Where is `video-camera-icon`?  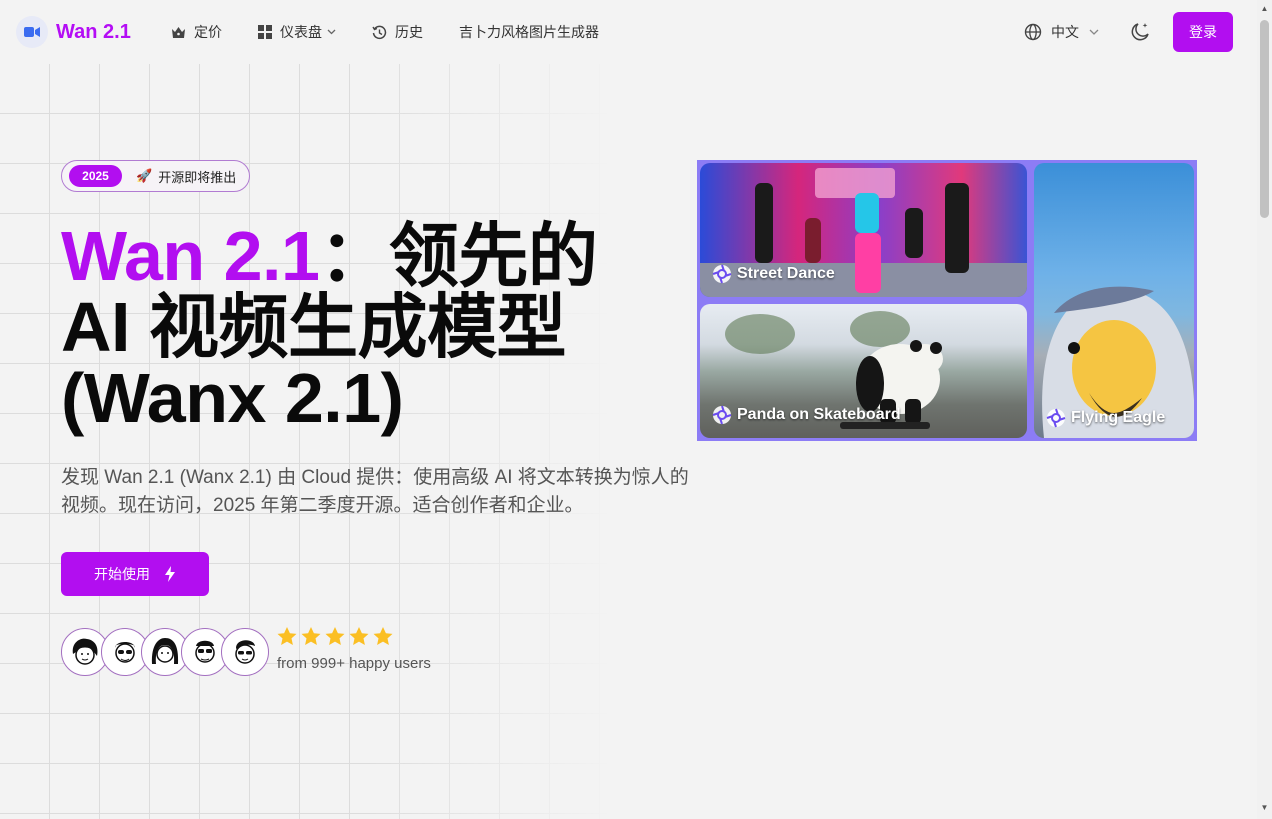
video-camera-icon is located at coordinates (32, 32).